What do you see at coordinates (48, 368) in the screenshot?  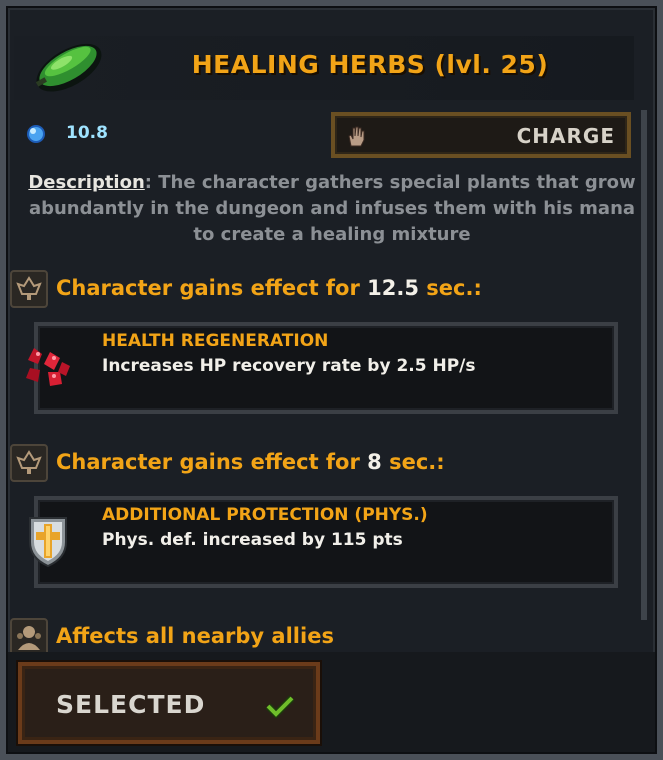 I see `red-crystals-icon` at bounding box center [48, 368].